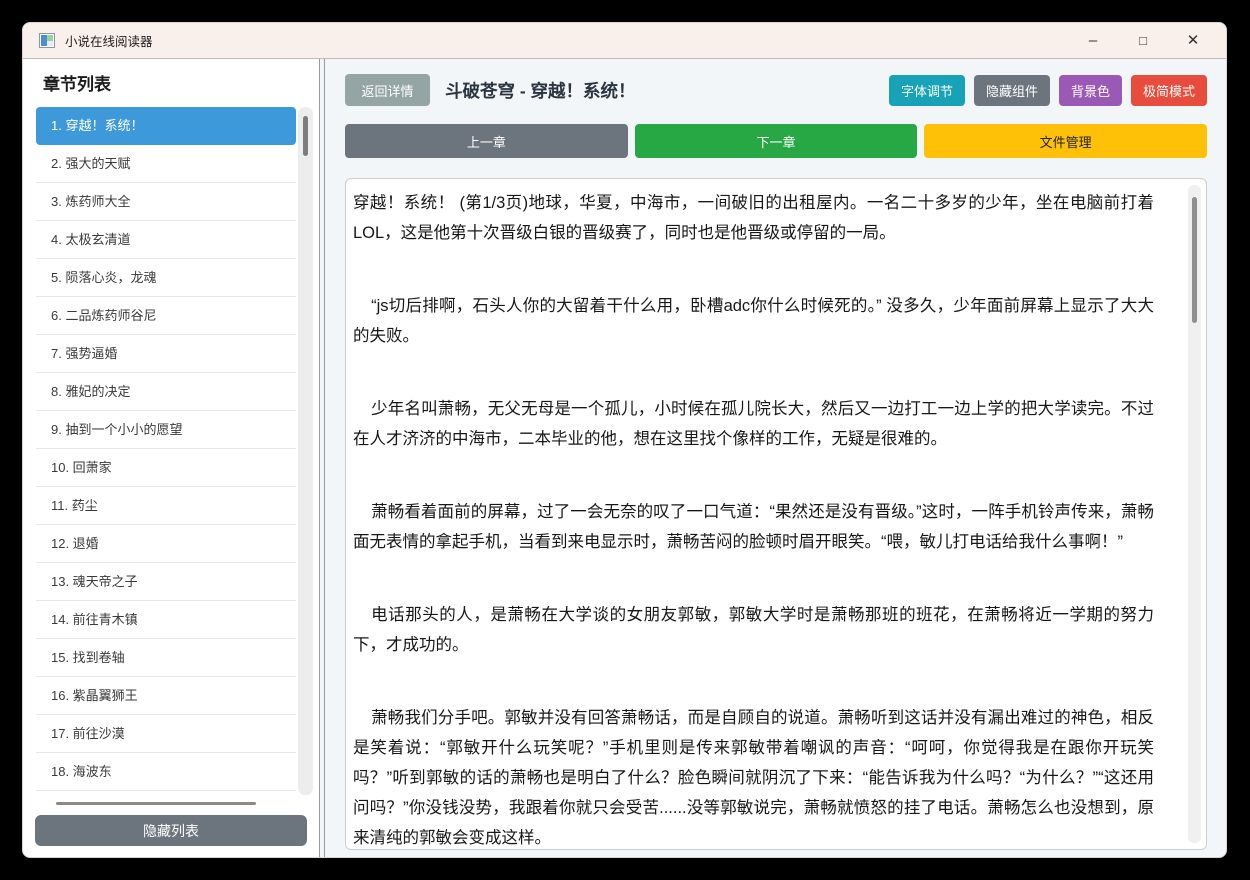  What do you see at coordinates (926, 90) in the screenshot?
I see `font-adjust-button: 字体调节` at bounding box center [926, 90].